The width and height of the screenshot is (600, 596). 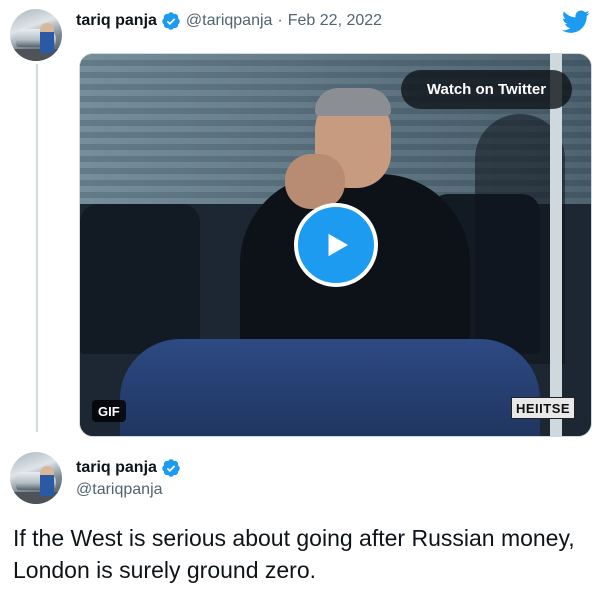 I want to click on twitter-bird-icon, so click(x=576, y=22).